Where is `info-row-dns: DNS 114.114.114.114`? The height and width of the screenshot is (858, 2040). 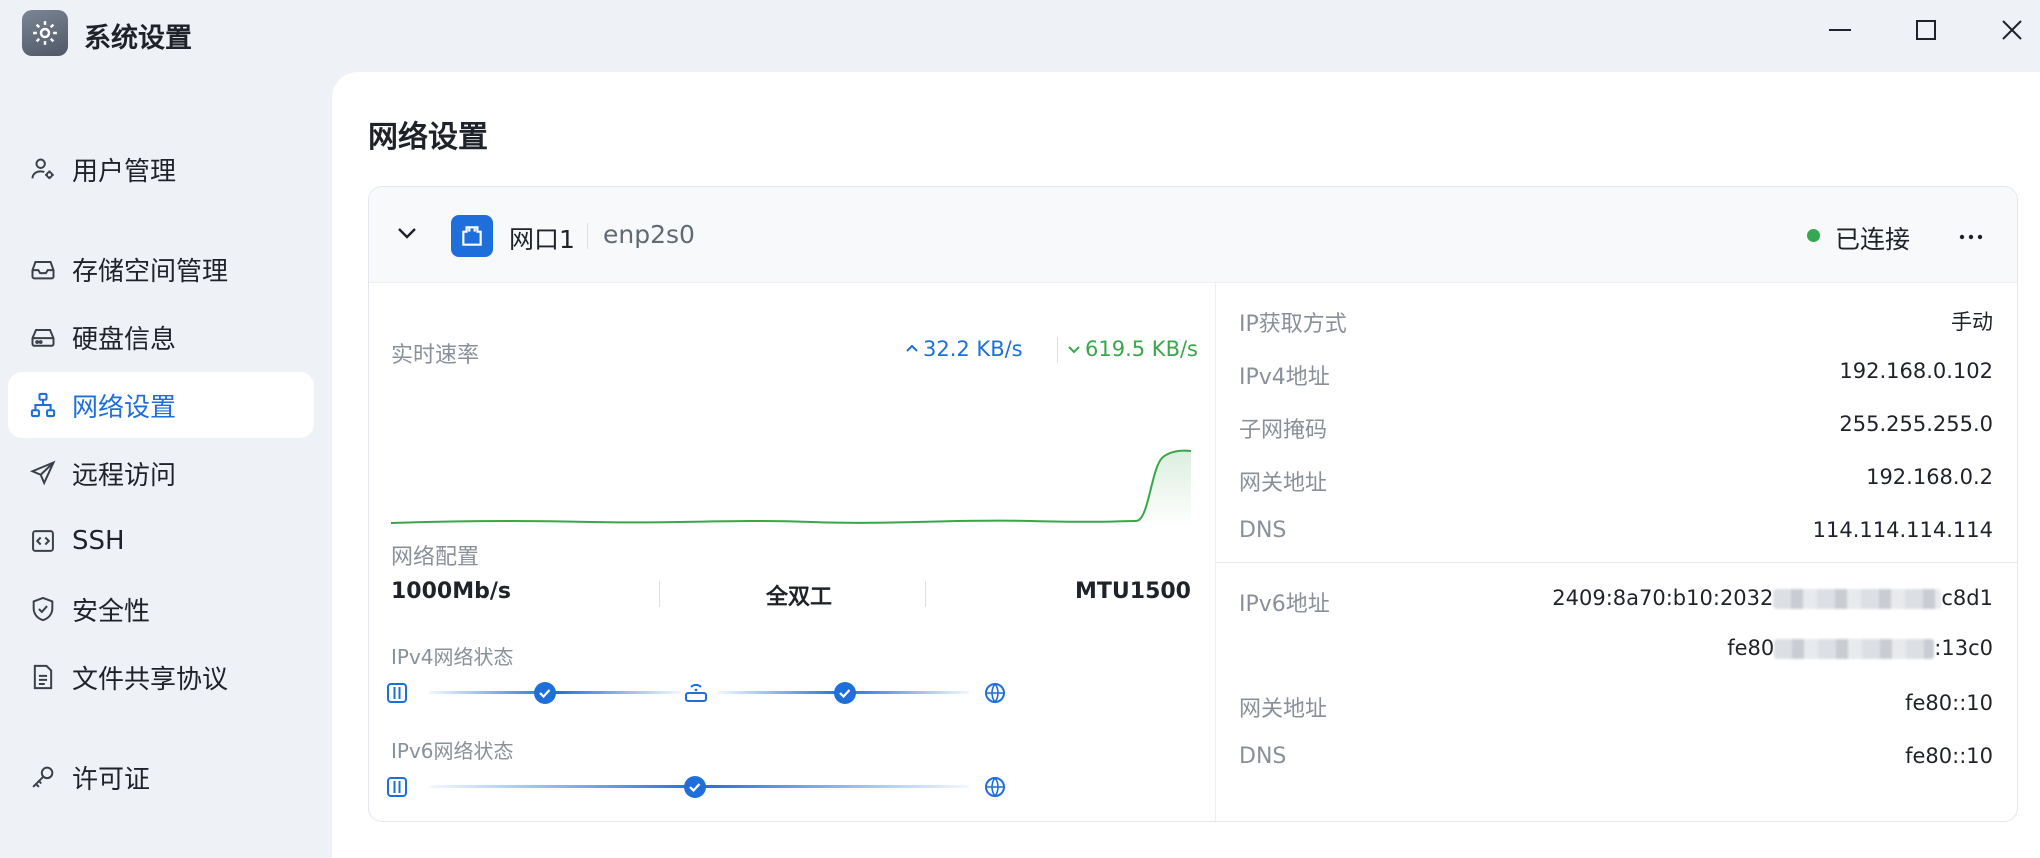
info-row-dns: DNS 114.114.114.114 is located at coordinates (1616, 536).